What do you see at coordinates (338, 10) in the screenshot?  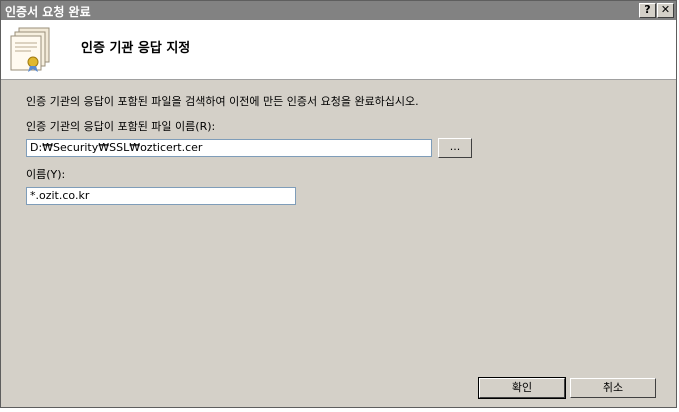 I see `title-bar: 인증서 요청 완료 ? ✕` at bounding box center [338, 10].